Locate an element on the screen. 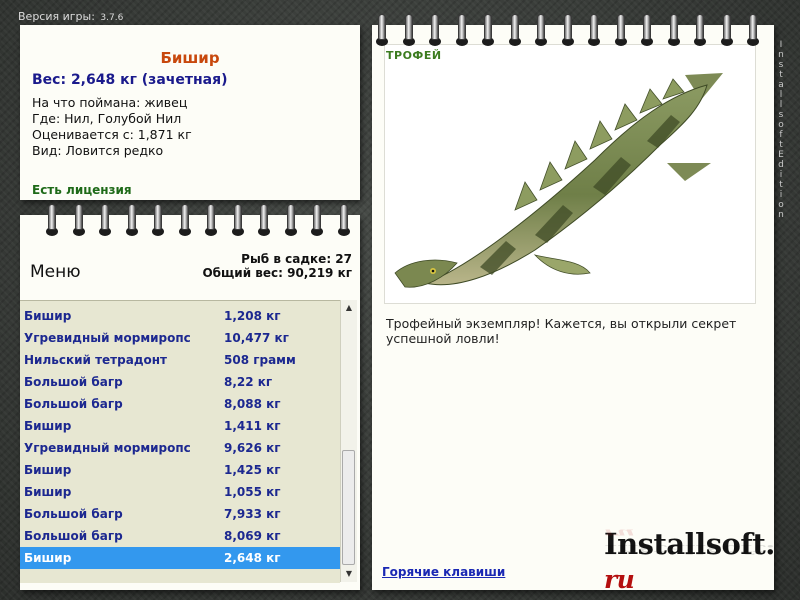  fish-weight-cell: 8,088 кг is located at coordinates (252, 404).